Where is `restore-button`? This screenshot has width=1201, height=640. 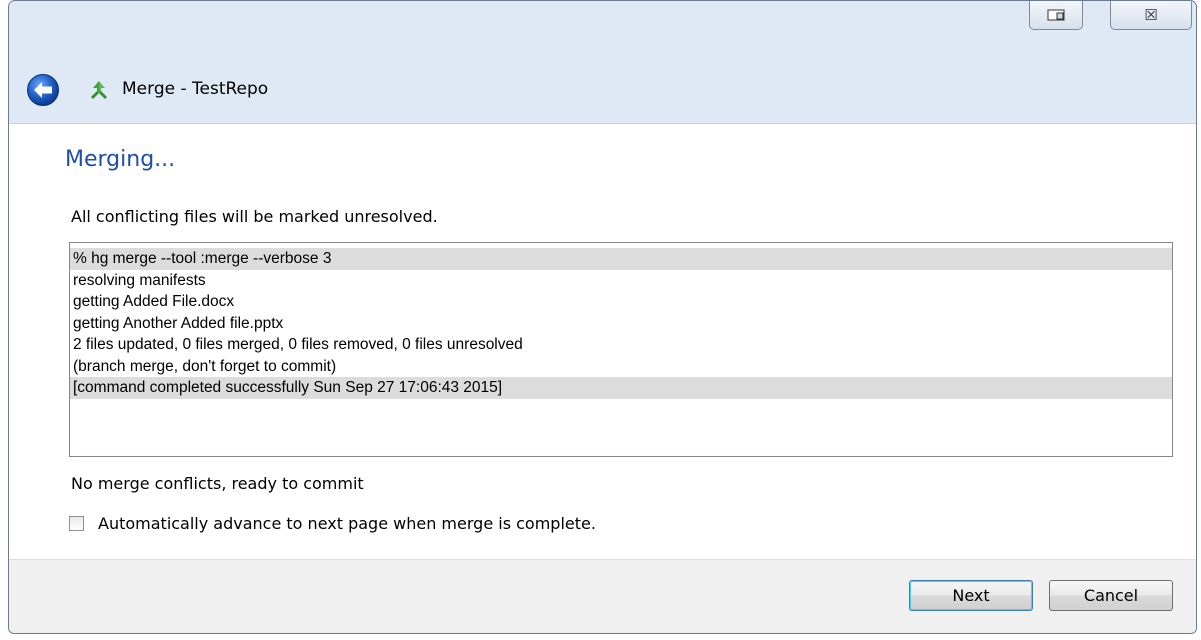
restore-button is located at coordinates (1056, 15).